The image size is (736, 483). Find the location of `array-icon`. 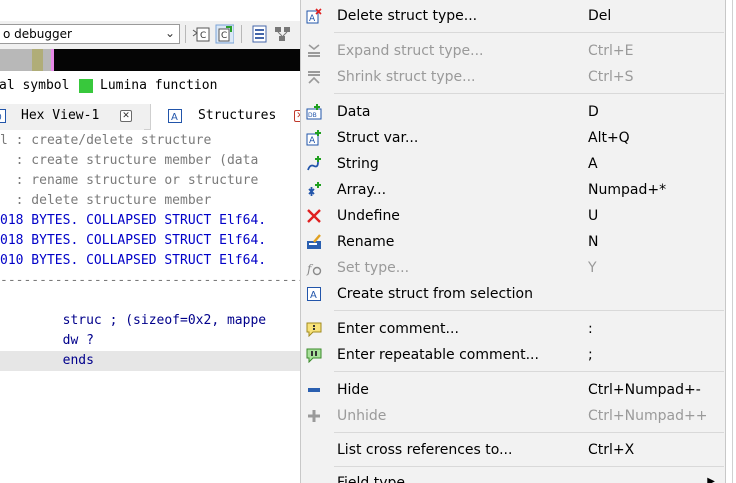

array-icon is located at coordinates (314, 189).